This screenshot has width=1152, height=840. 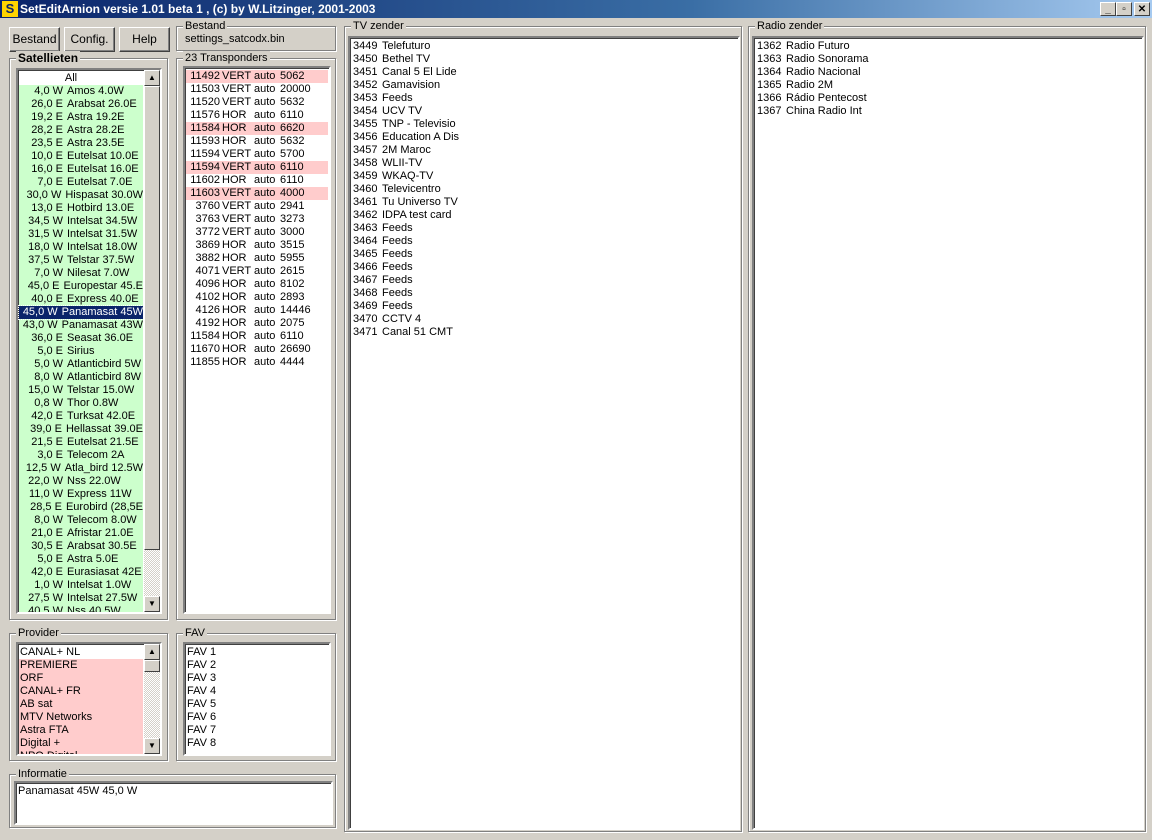 I want to click on transponder-item: 11520 VERT auto 5632, so click(x=257, y=102).